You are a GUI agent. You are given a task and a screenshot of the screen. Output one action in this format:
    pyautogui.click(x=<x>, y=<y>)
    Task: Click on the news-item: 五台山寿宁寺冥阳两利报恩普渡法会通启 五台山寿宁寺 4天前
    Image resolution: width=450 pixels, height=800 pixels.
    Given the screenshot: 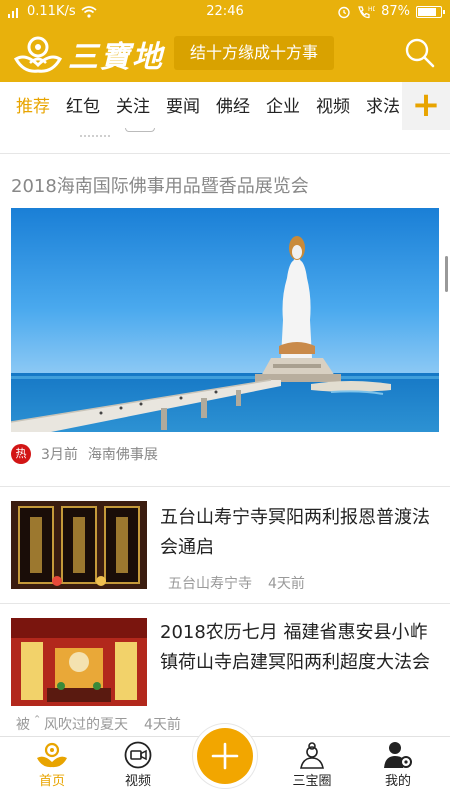 What is the action you would take?
    pyautogui.click(x=225, y=545)
    